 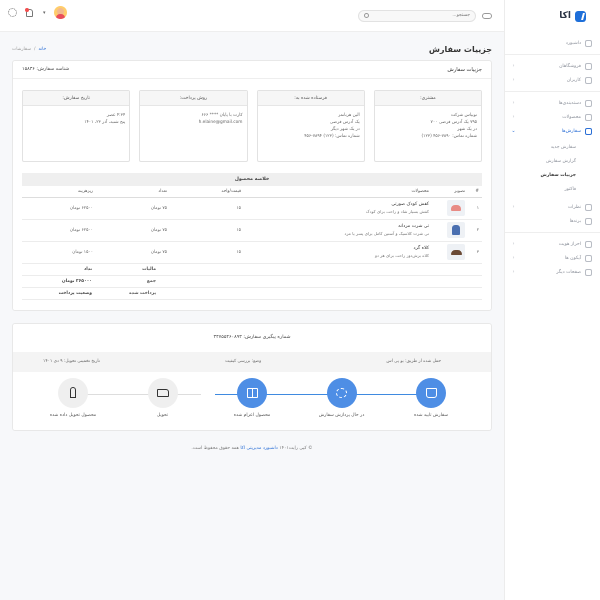 What do you see at coordinates (252, 337) in the screenshot?
I see `tracking-number: شماره پیگیری سفارش: ۳۴۷۵۵۴۶۰۸۹۳` at bounding box center [252, 337].